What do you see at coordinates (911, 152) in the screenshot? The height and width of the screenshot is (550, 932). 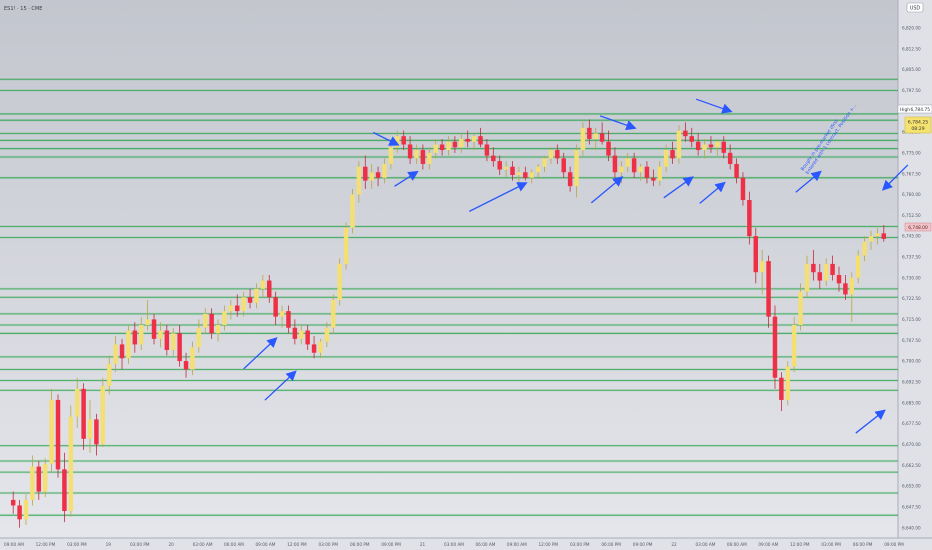 I see `y-tick-label: 6,775.00` at bounding box center [911, 152].